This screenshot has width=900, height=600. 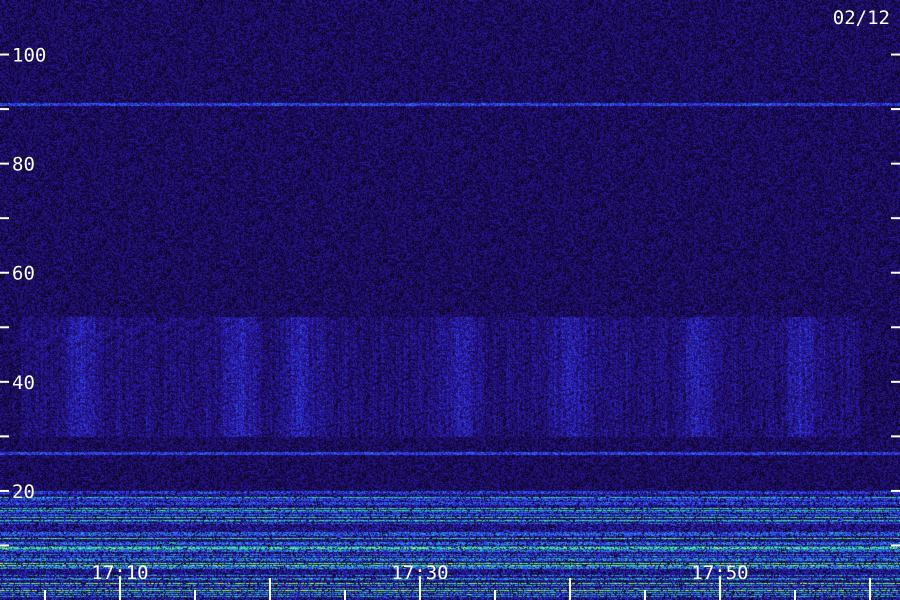 What do you see at coordinates (23, 274) in the screenshot?
I see `y-tick-label-60: 60` at bounding box center [23, 274].